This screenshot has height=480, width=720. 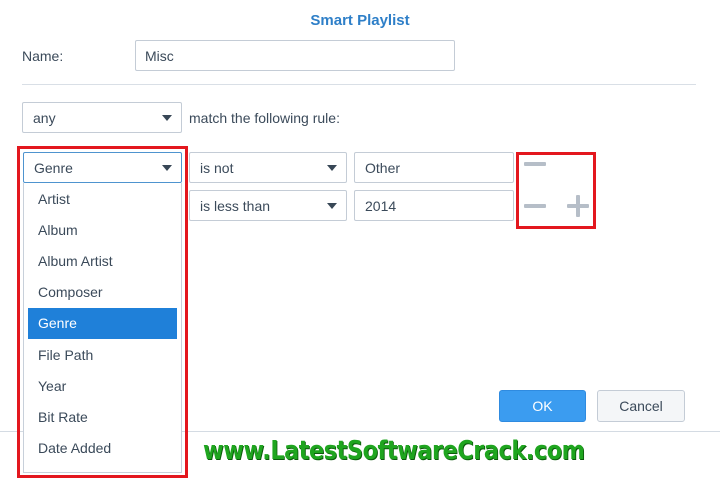 I want to click on dropdown-option-album-artist: Album Artist, so click(x=102, y=260).